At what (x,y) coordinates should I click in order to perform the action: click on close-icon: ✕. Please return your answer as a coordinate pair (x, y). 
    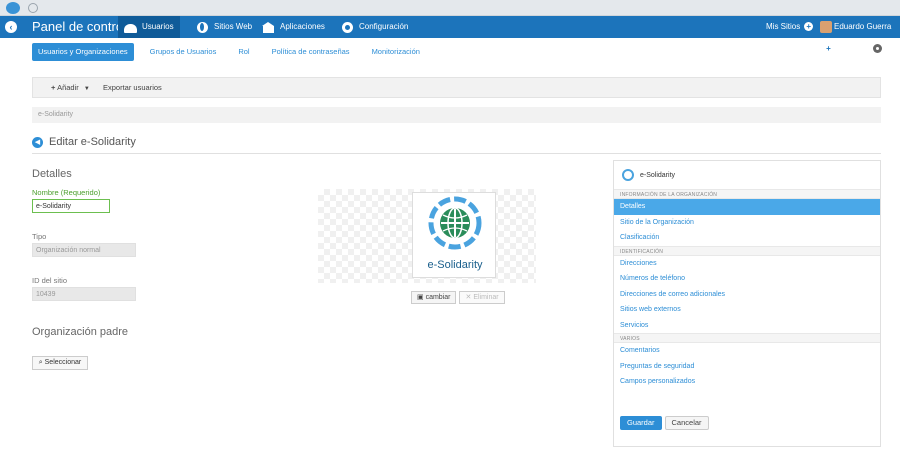
    Looking at the image, I should click on (468, 297).